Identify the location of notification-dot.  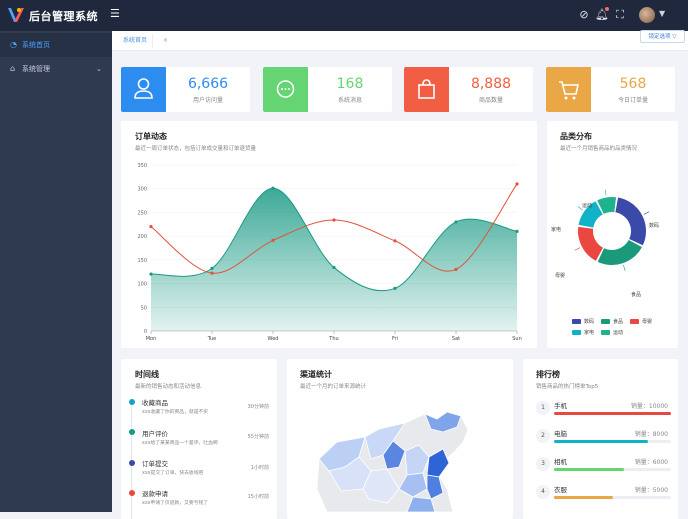
(607, 9).